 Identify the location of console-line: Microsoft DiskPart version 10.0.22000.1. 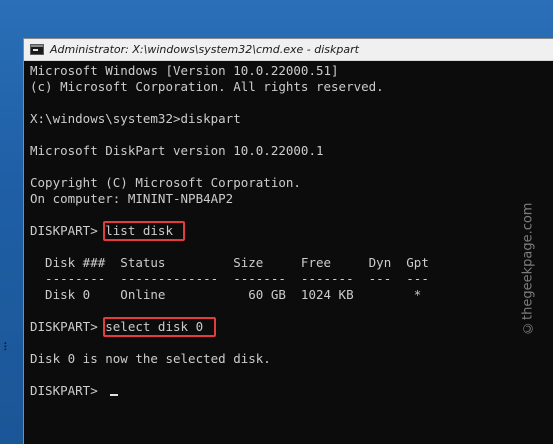
(177, 150).